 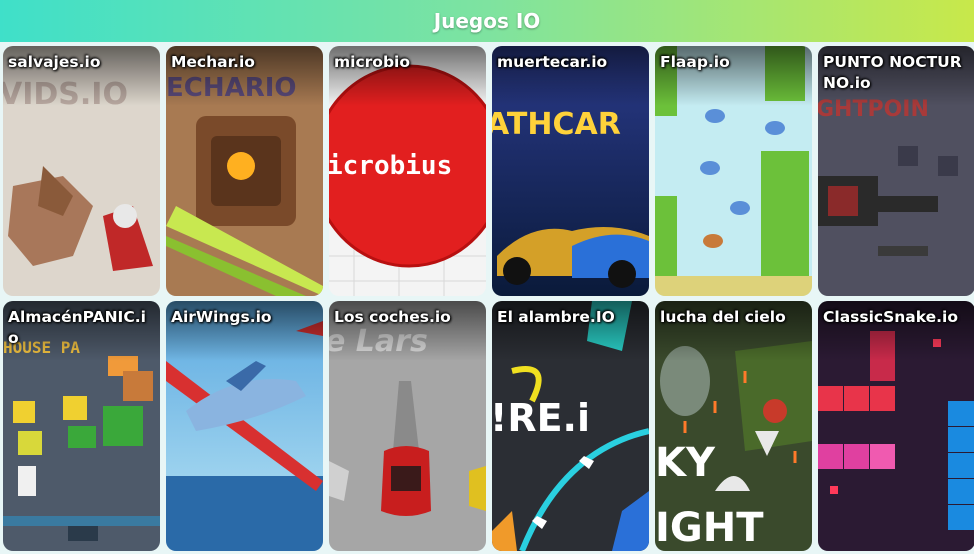 What do you see at coordinates (556, 124) in the screenshot?
I see `svg-text: ATHCAR` at bounding box center [556, 124].